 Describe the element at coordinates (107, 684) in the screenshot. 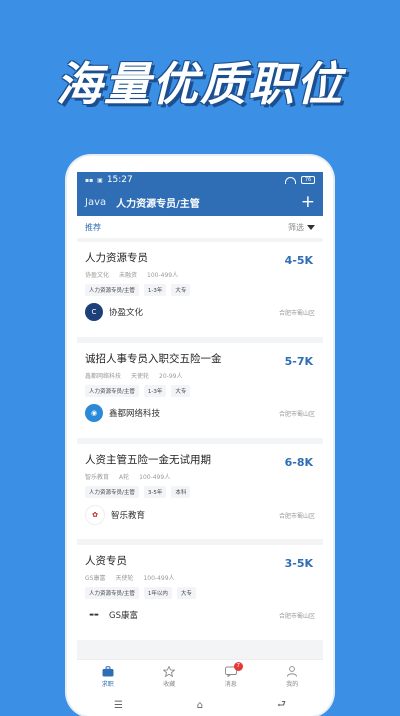

I see `tab-label: 求职` at that location.